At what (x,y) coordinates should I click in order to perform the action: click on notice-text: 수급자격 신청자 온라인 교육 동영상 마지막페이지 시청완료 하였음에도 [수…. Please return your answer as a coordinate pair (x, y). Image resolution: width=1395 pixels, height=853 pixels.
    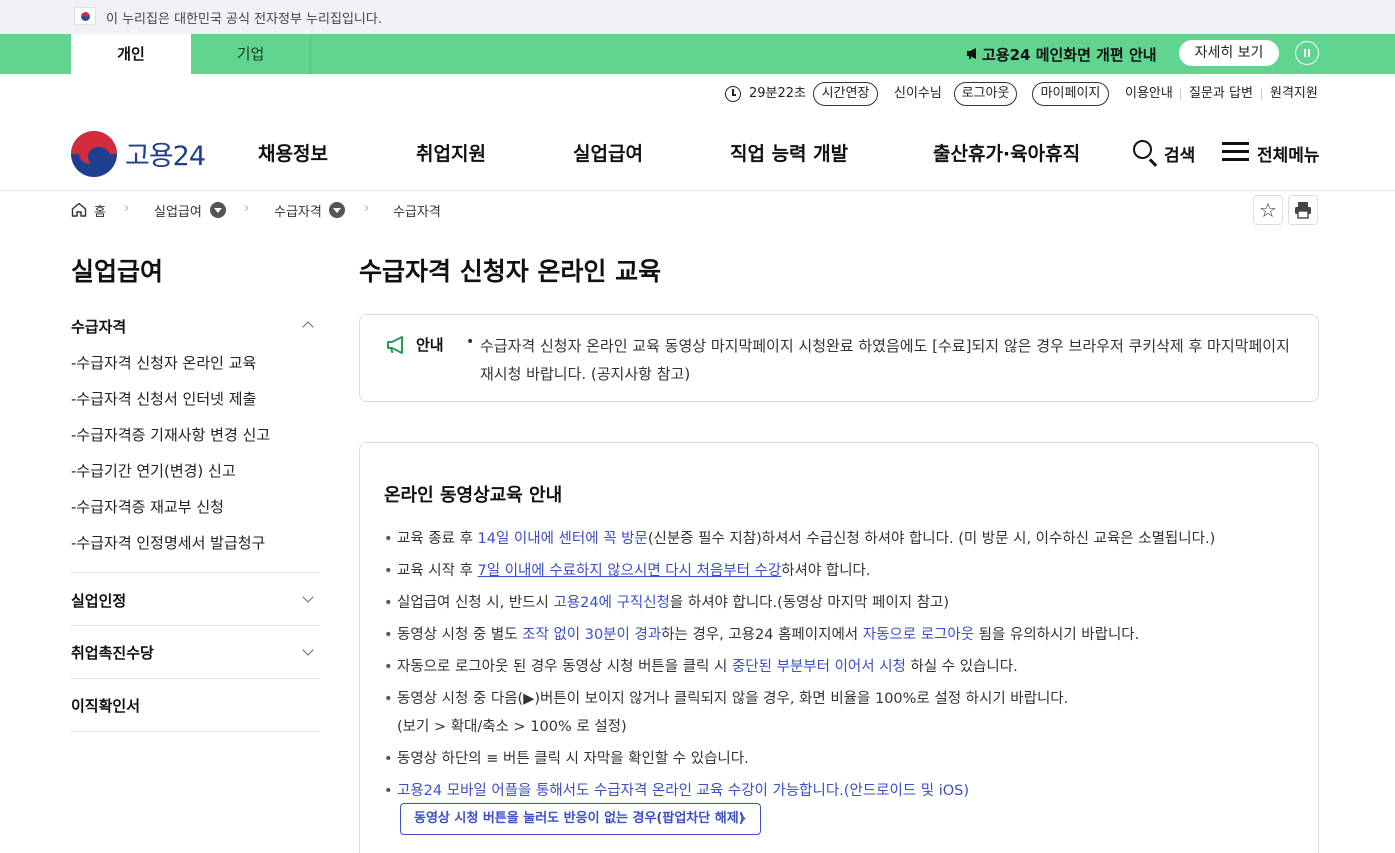
    Looking at the image, I should click on (885, 360).